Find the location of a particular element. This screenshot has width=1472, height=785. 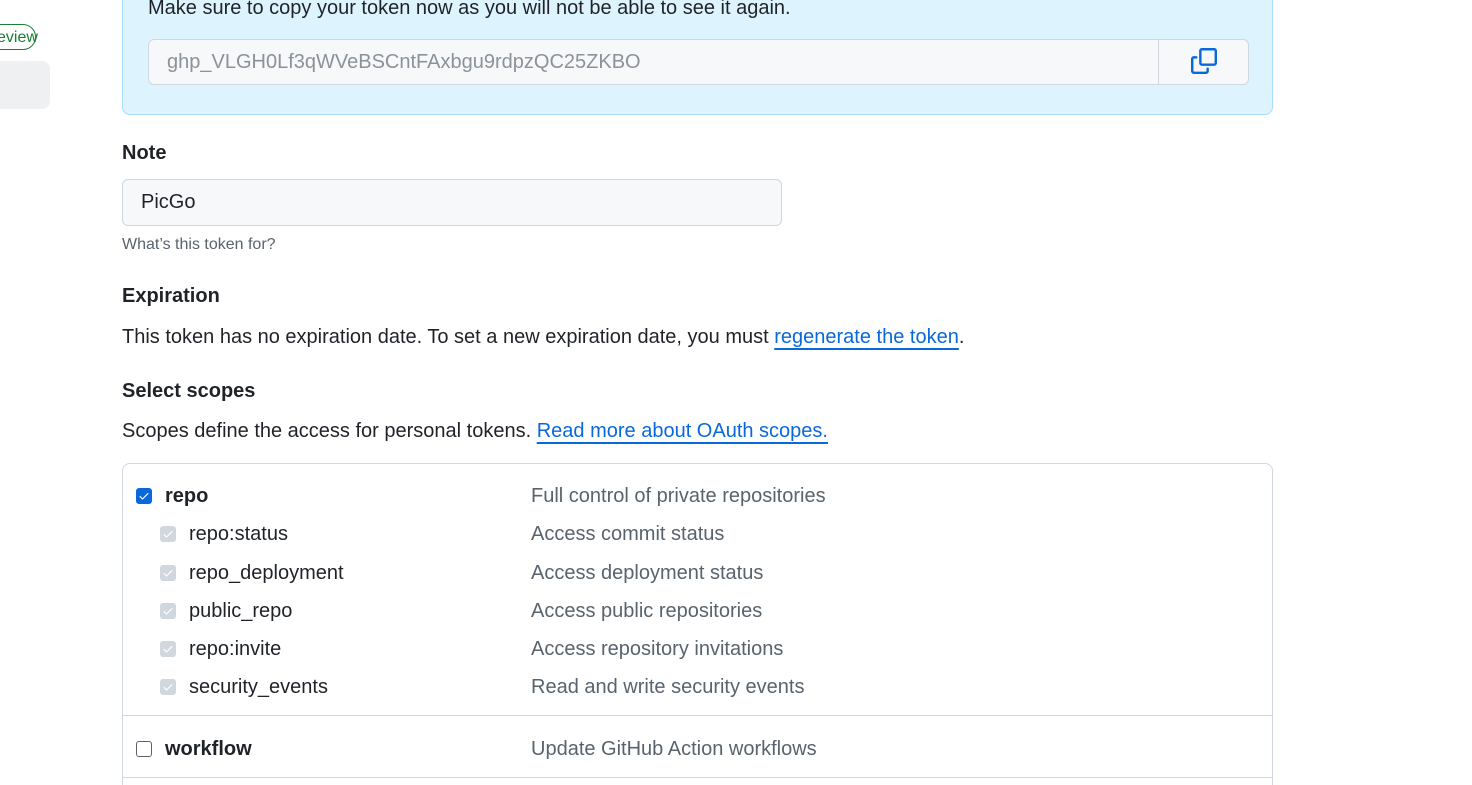

scope-name: repo:status is located at coordinates (238, 533).